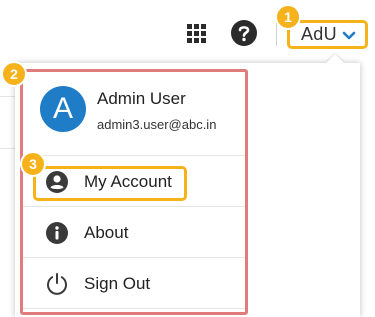 The image size is (375, 317). What do you see at coordinates (319, 34) in the screenshot?
I see `user-initials: AdU` at bounding box center [319, 34].